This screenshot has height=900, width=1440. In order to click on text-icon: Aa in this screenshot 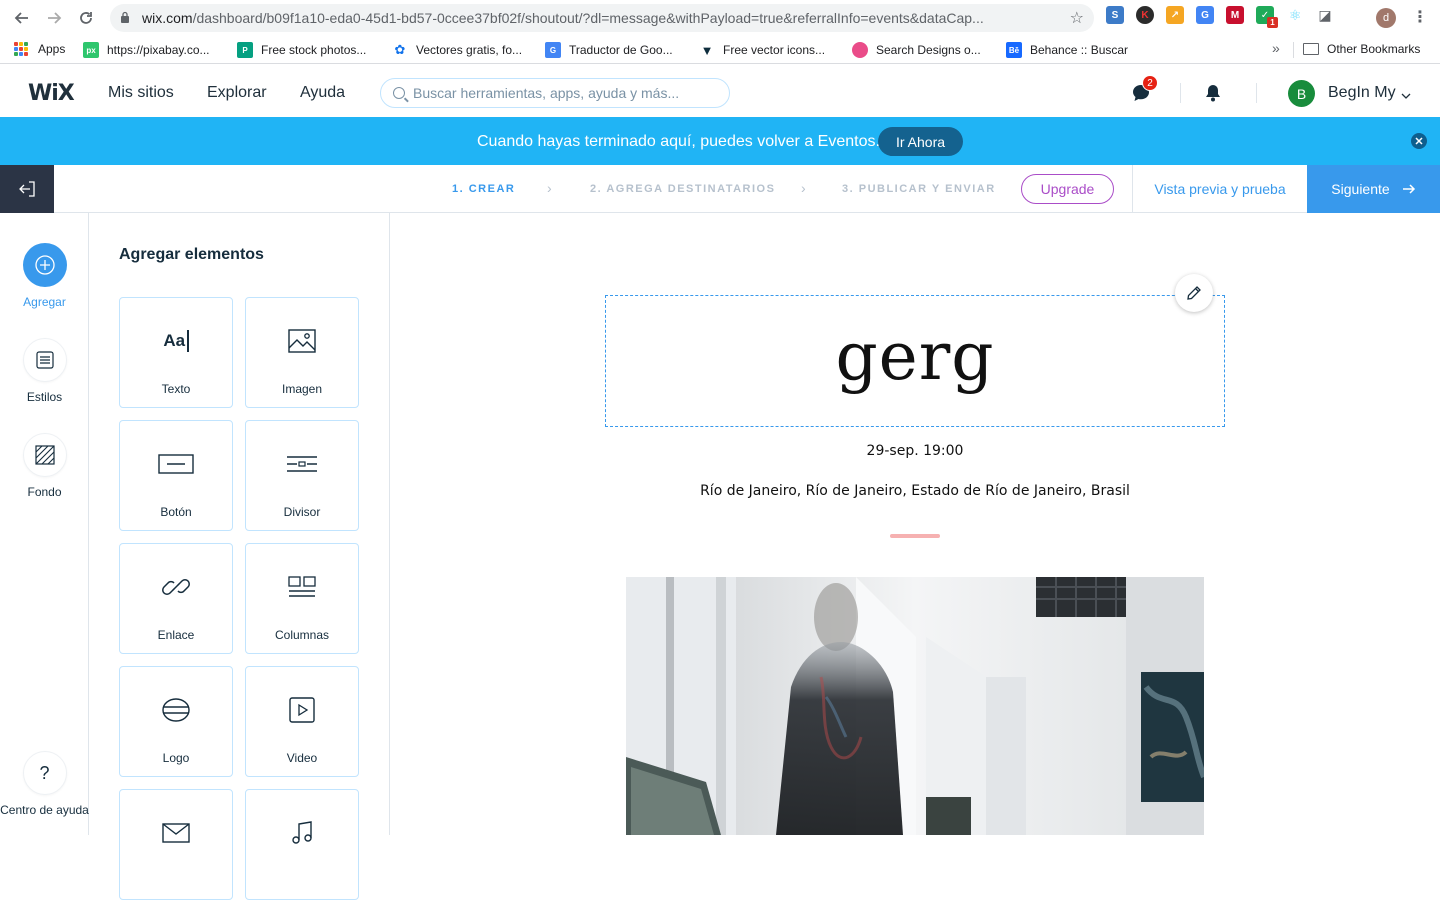, I will do `click(176, 341)`.